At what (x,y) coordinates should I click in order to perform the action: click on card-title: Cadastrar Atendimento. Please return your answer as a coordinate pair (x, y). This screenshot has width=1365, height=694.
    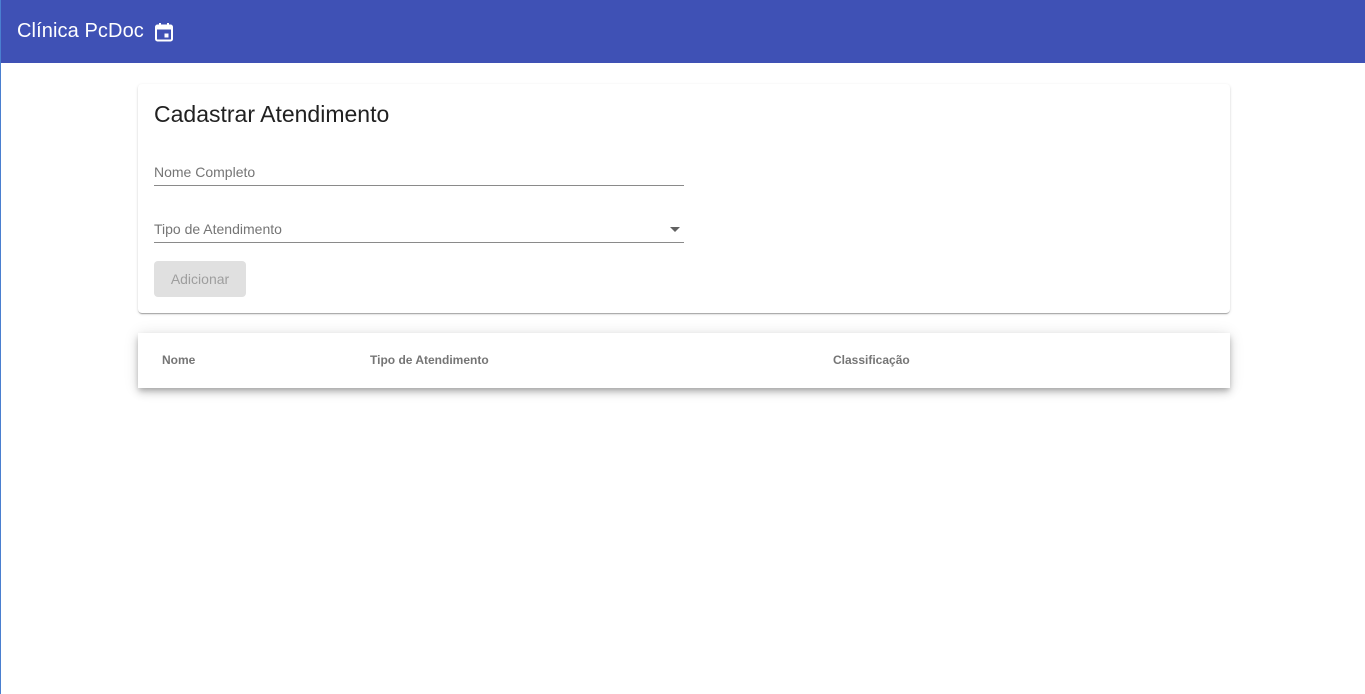
    Looking at the image, I should click on (272, 114).